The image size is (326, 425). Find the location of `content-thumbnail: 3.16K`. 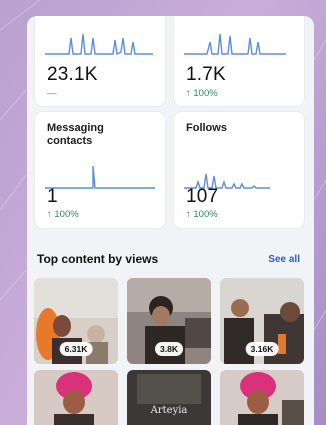

content-thumbnail: 3.16K is located at coordinates (262, 321).